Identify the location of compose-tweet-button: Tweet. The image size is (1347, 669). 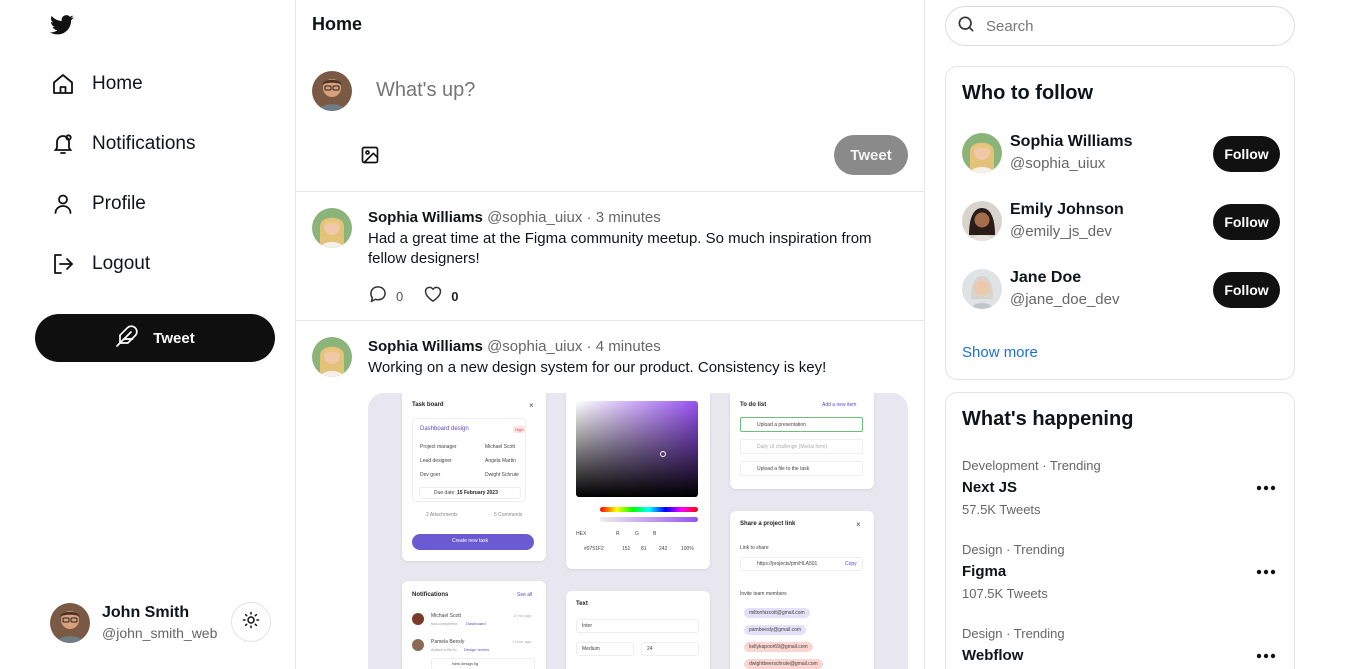
(871, 155).